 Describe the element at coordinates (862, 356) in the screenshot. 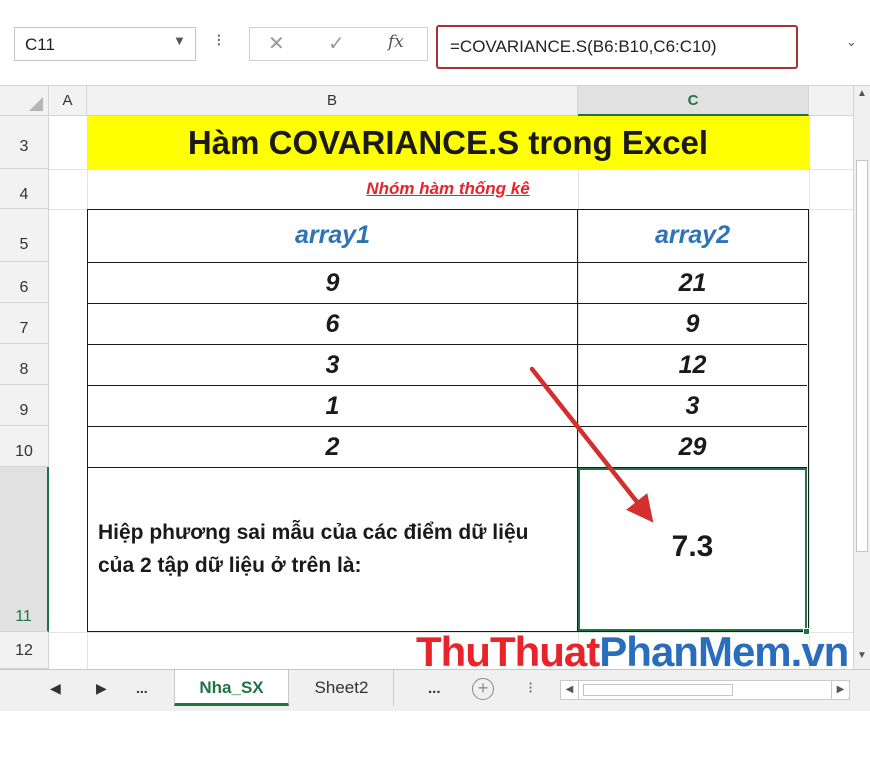

I see `vertical-scroll-thumb` at that location.